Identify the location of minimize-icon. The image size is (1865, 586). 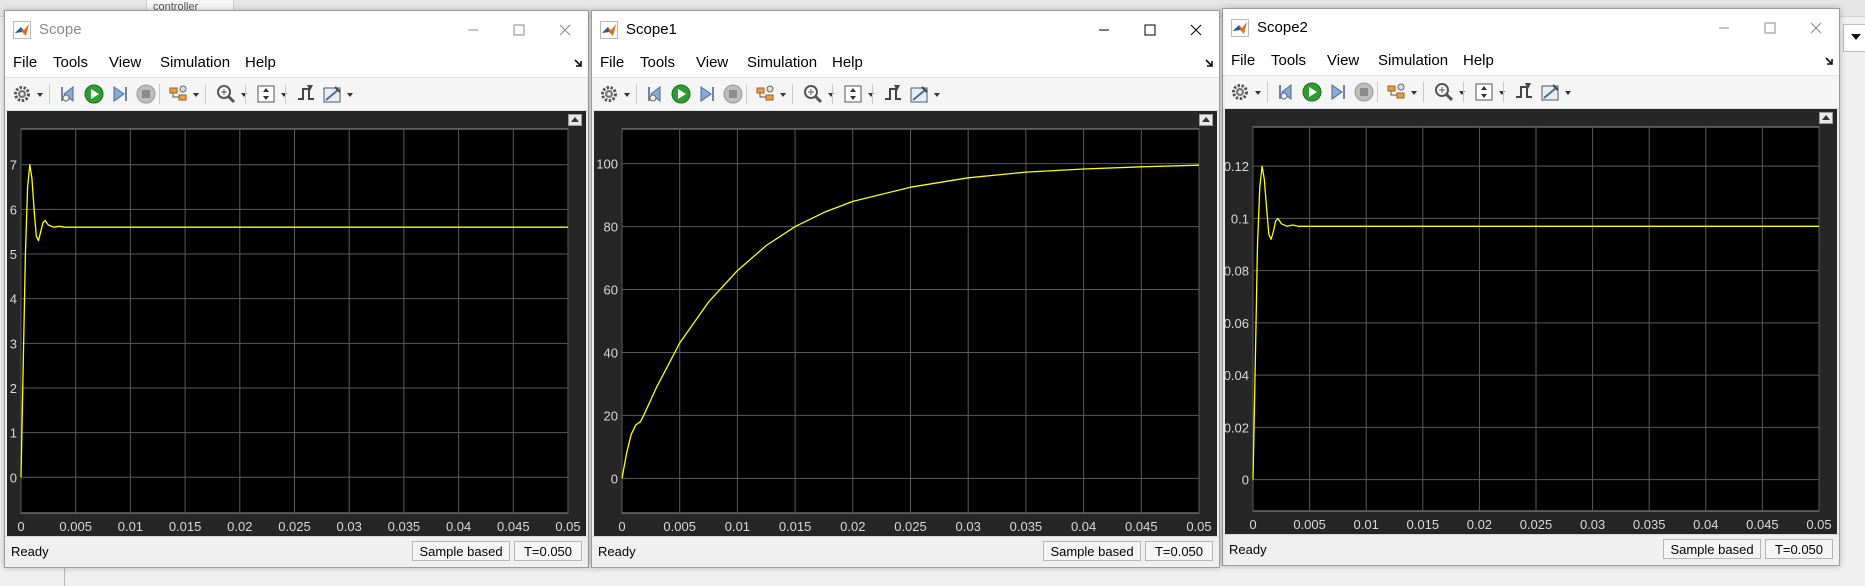
(1724, 28).